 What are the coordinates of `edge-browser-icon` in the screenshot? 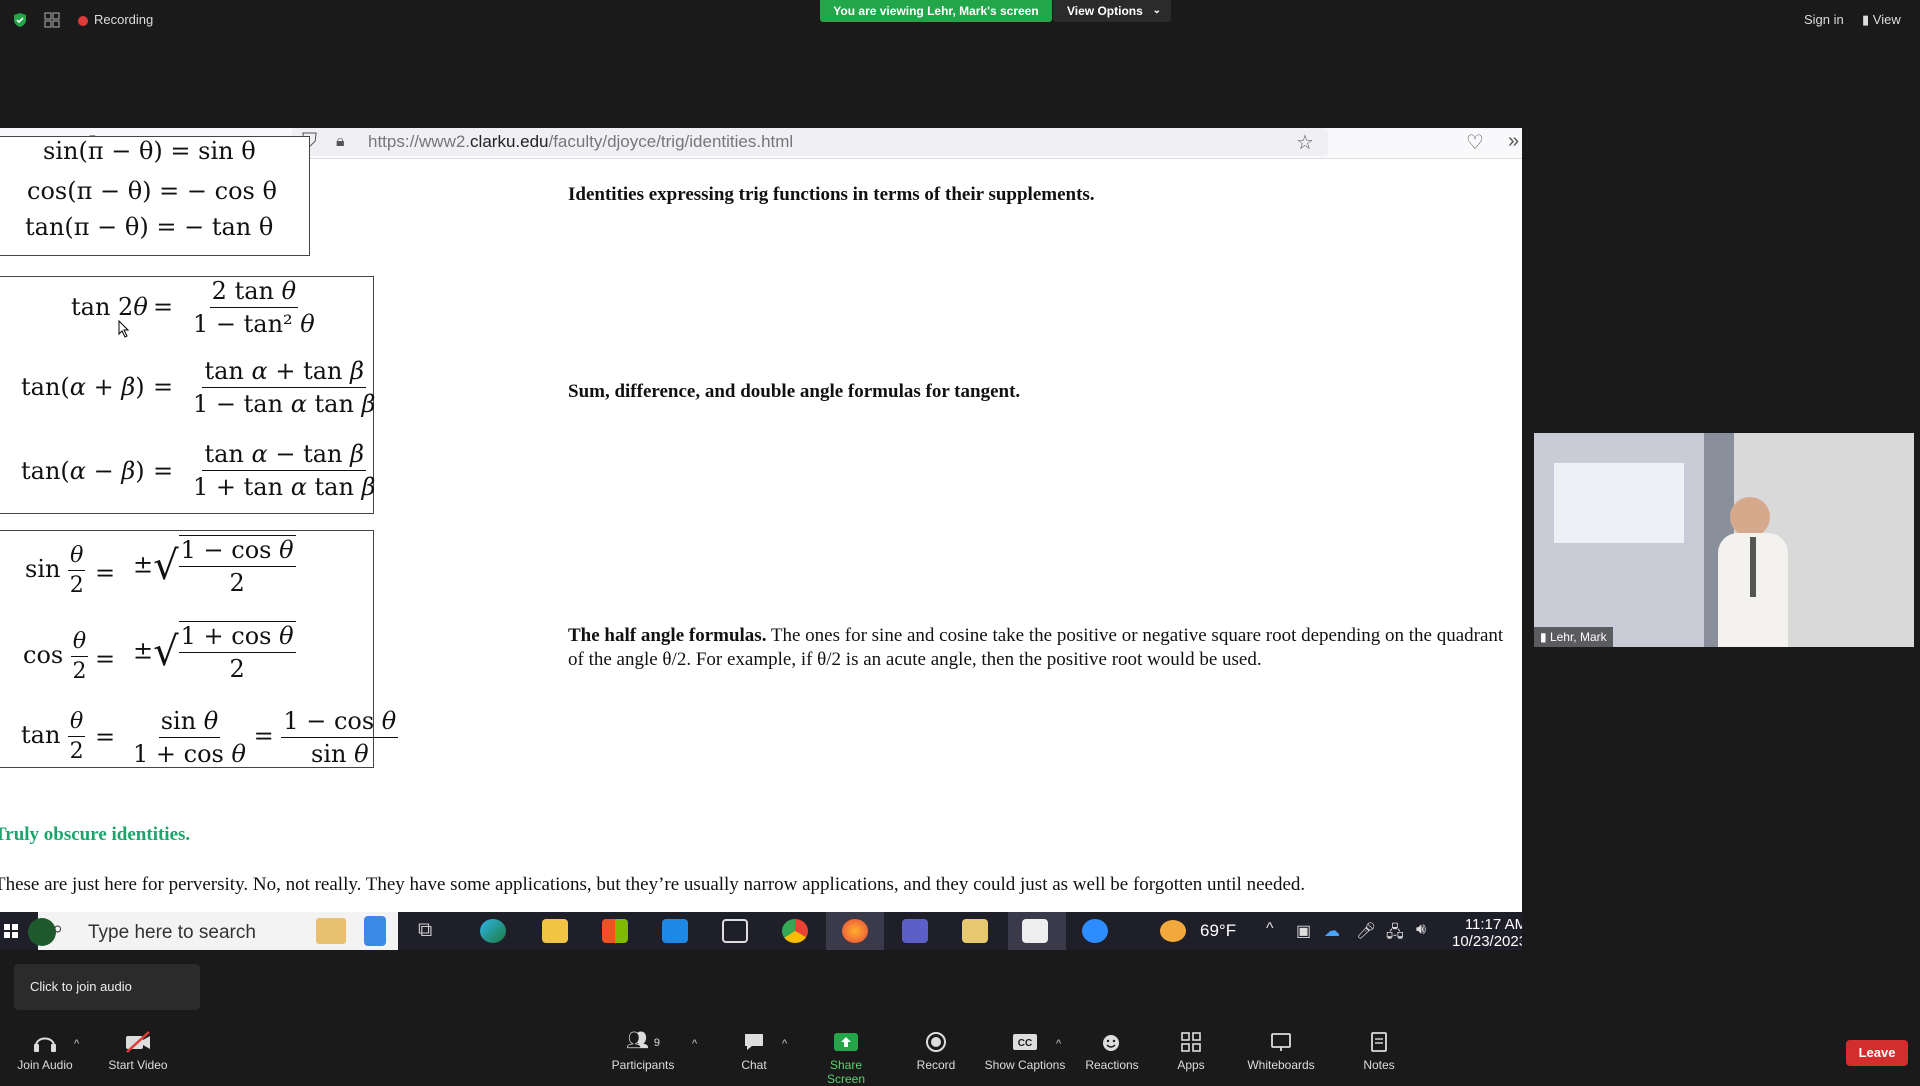 It's located at (493, 931).